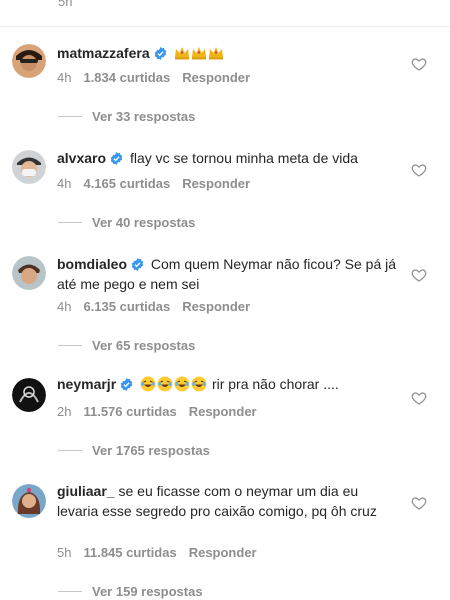  I want to click on divider, so click(225, 26).